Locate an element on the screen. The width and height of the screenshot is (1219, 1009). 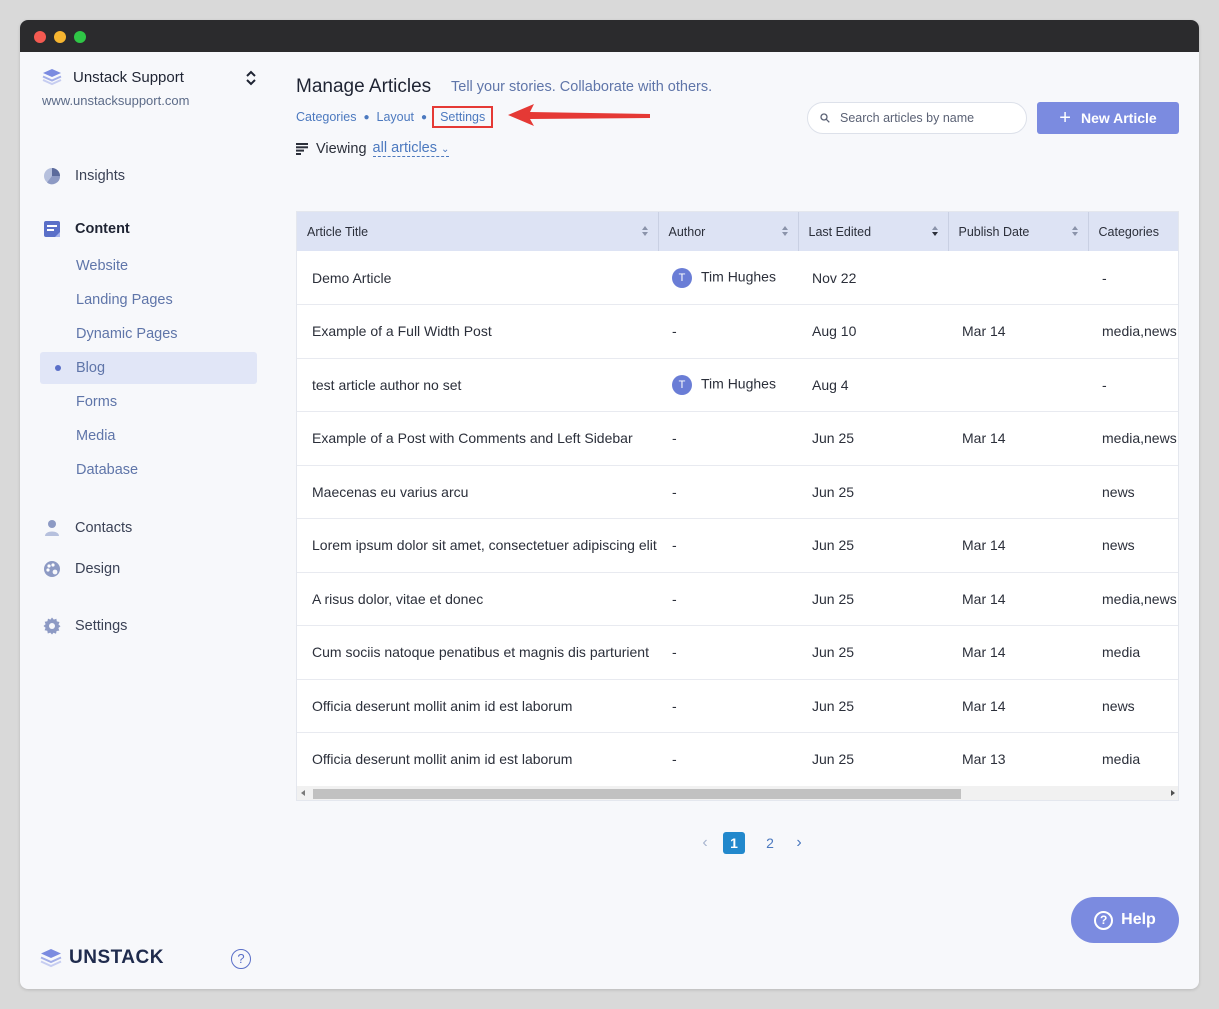
cell-publish-date is located at coordinates (1018, 385).